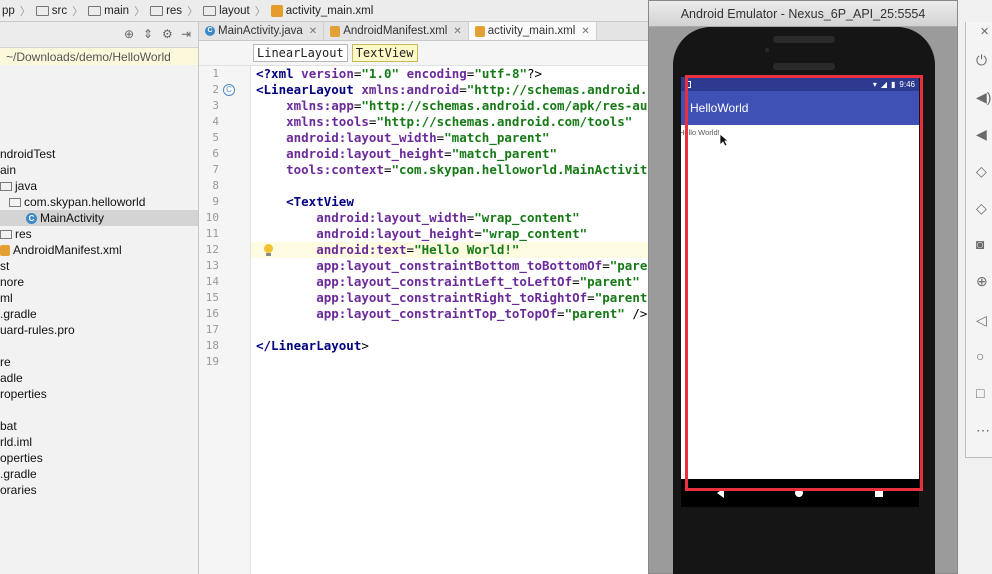  Describe the element at coordinates (402, 138) in the screenshot. I see `code-line: android:layout_width="match_parent"` at that location.